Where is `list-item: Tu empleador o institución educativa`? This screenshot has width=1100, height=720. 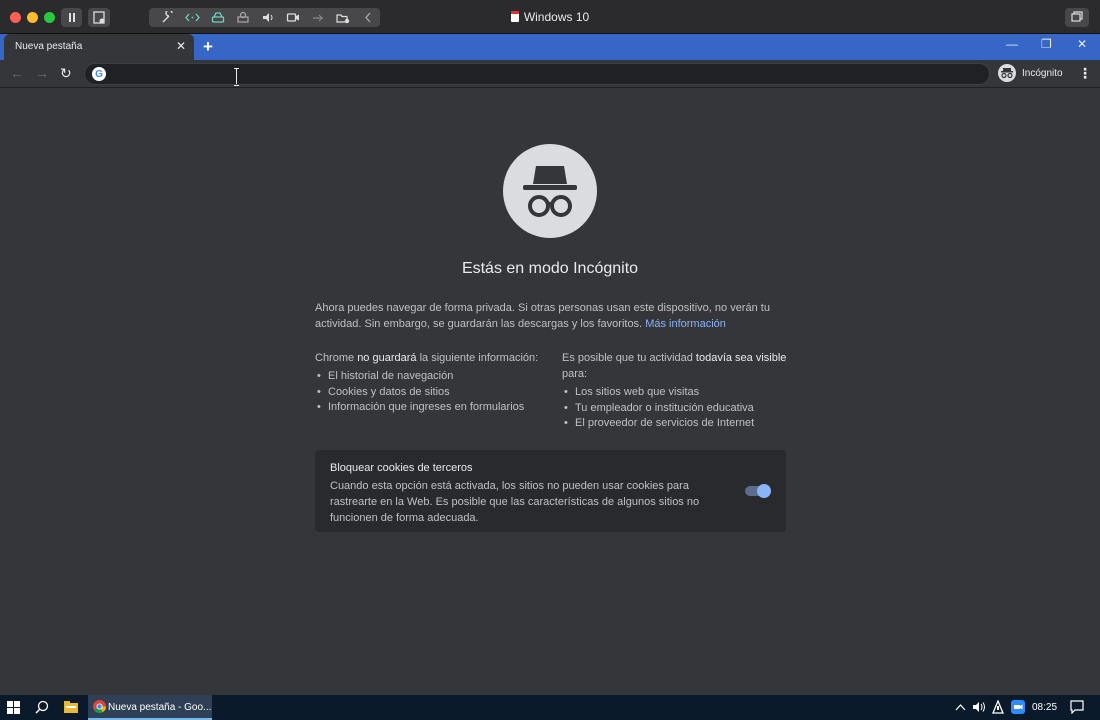
list-item: Tu empleador o institución educativa is located at coordinates (677, 409).